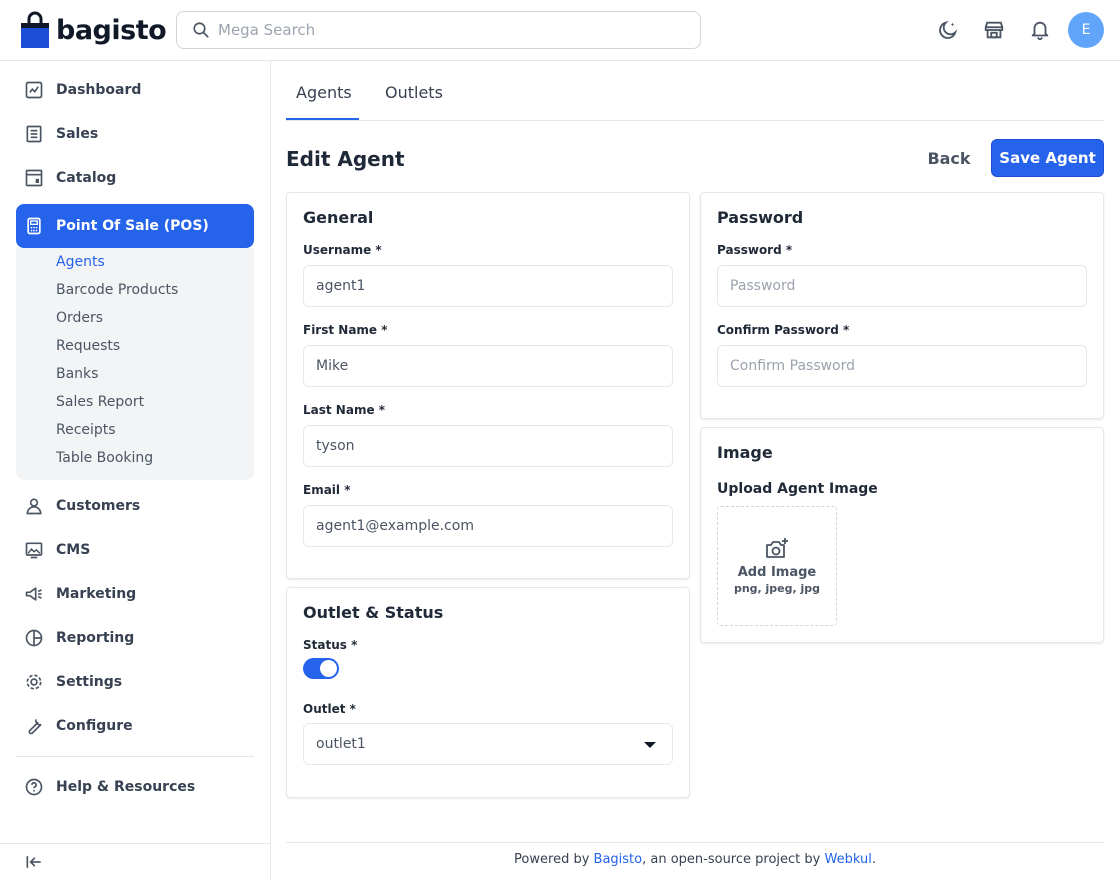 The image size is (1120, 880). What do you see at coordinates (338, 217) in the screenshot?
I see `card-title: General` at bounding box center [338, 217].